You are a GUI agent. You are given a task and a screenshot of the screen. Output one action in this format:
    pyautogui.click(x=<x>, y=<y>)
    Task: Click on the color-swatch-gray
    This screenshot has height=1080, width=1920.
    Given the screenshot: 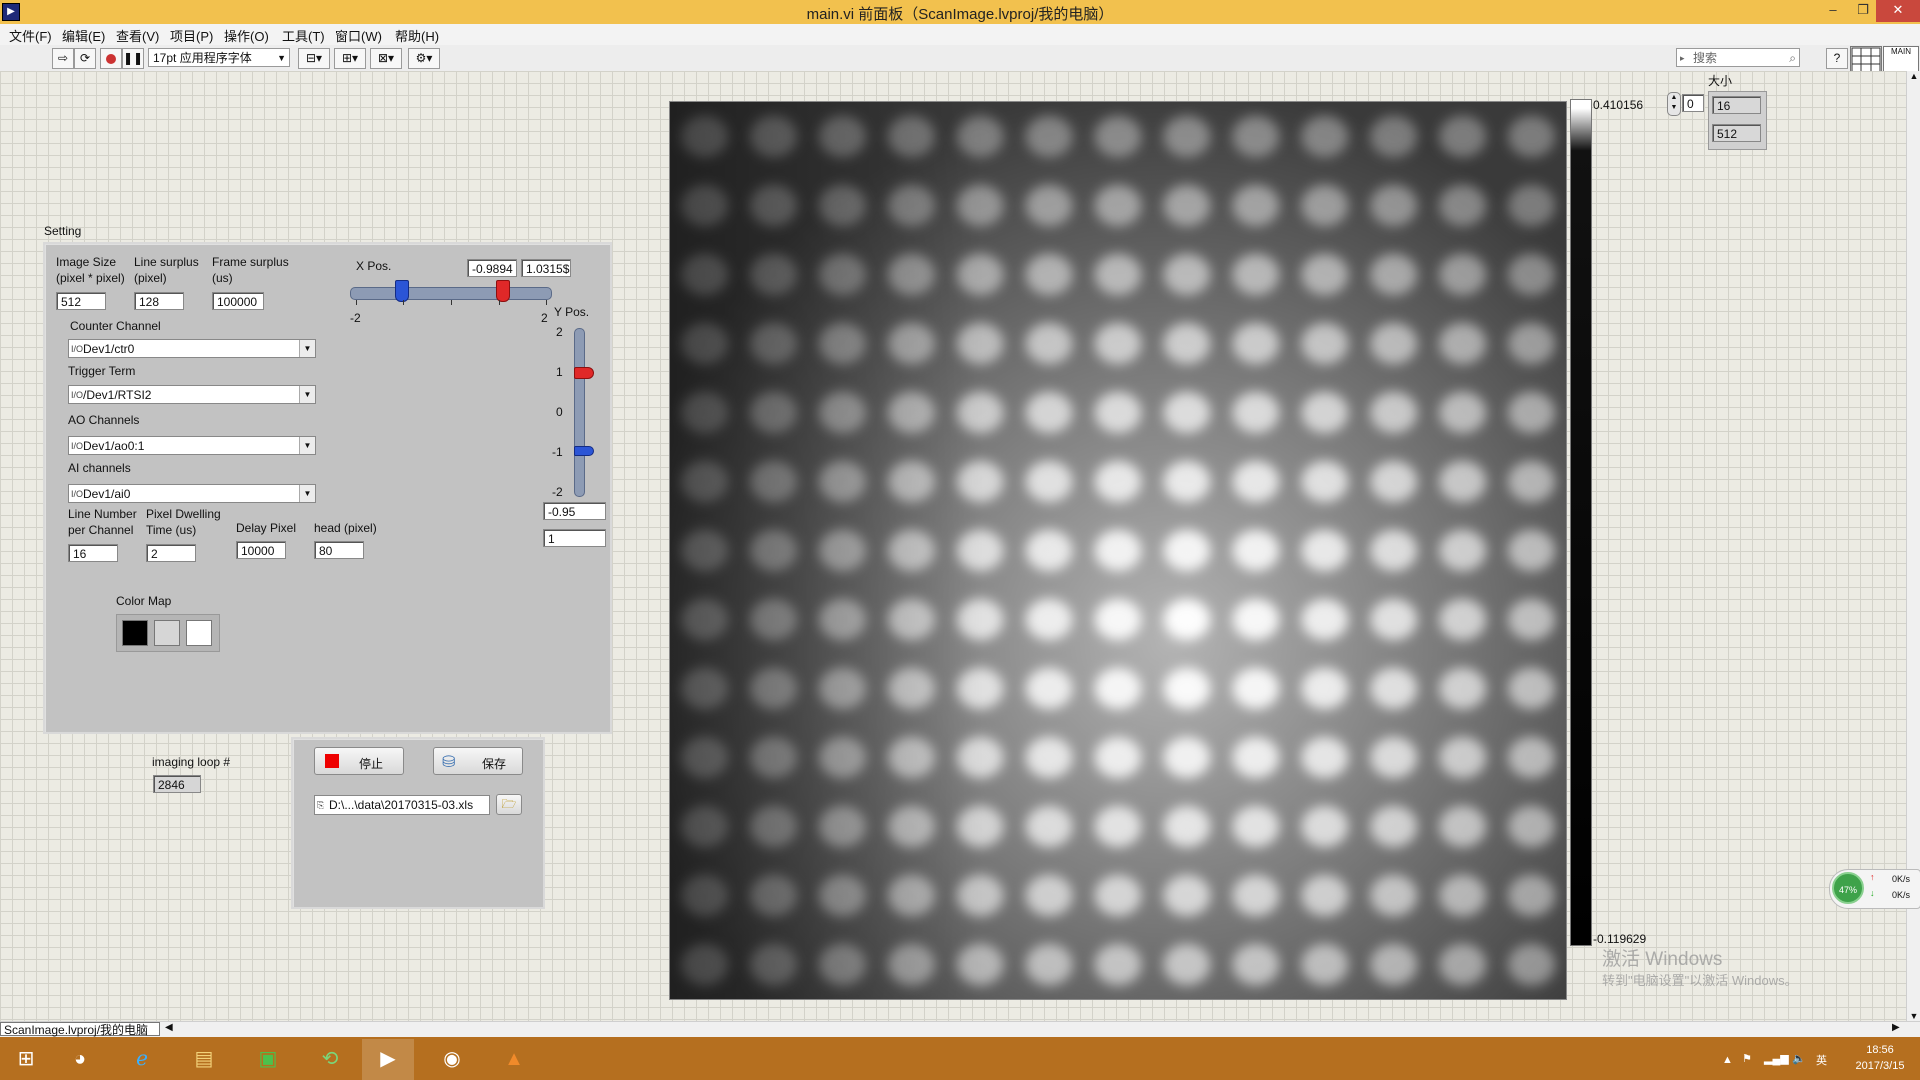 What is the action you would take?
    pyautogui.click(x=167, y=633)
    